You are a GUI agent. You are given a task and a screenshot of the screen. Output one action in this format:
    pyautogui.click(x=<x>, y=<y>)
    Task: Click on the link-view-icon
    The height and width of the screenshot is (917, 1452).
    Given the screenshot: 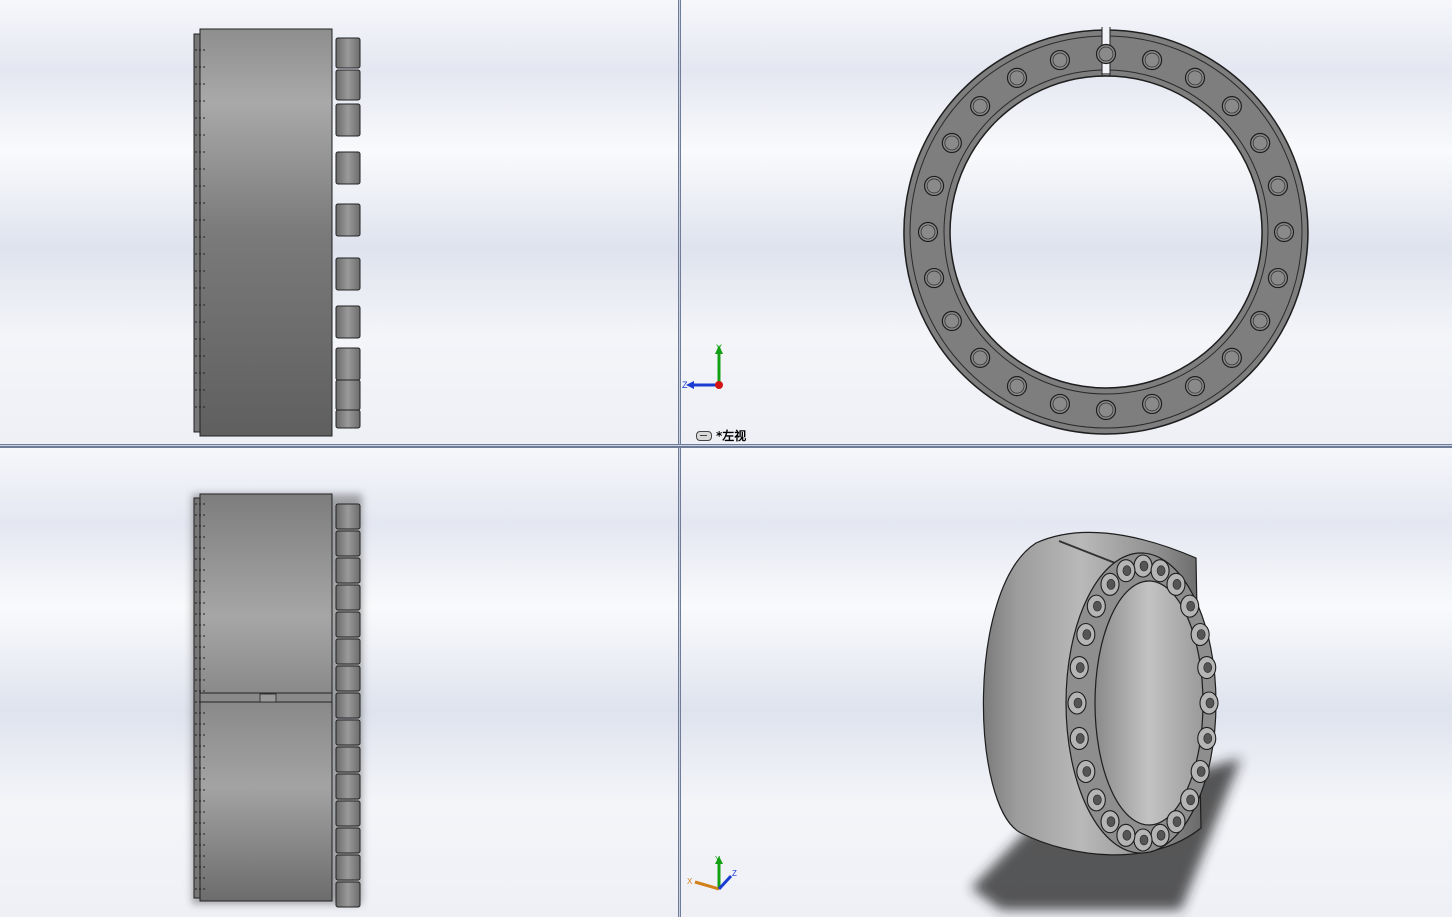 What is the action you would take?
    pyautogui.click(x=704, y=435)
    